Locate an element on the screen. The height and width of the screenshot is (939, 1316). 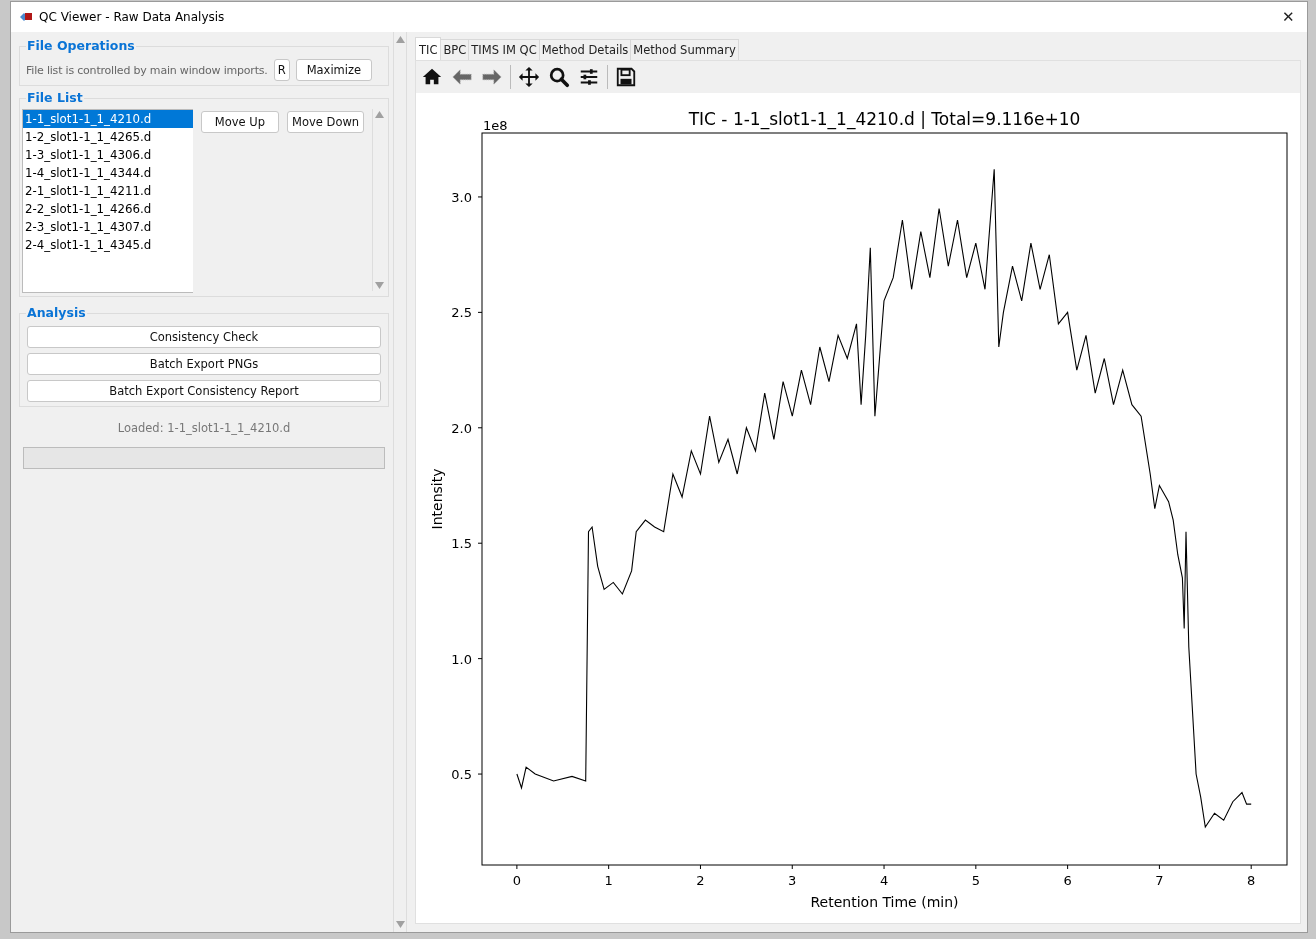
x-tick-label: 8 is located at coordinates (1251, 880).